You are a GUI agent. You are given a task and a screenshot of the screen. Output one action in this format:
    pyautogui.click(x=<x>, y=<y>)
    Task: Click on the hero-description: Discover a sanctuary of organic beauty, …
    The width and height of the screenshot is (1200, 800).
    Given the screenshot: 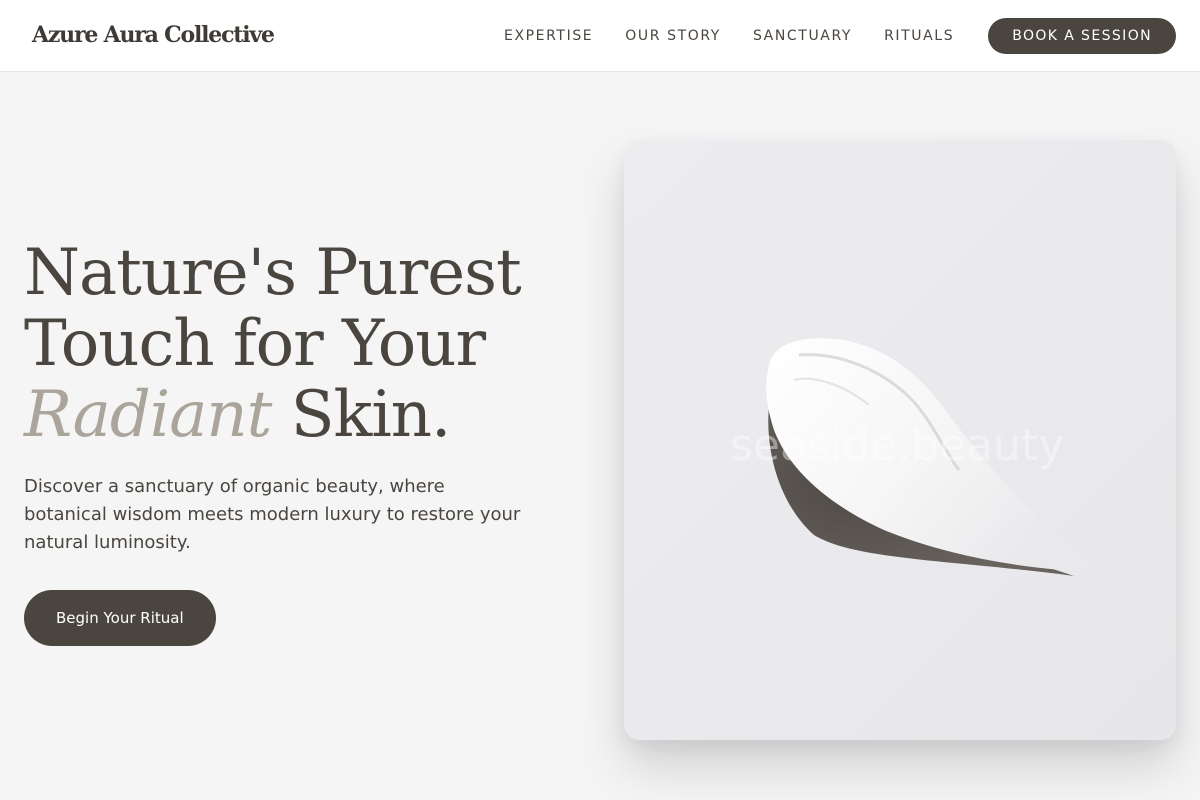 What is the action you would take?
    pyautogui.click(x=272, y=514)
    